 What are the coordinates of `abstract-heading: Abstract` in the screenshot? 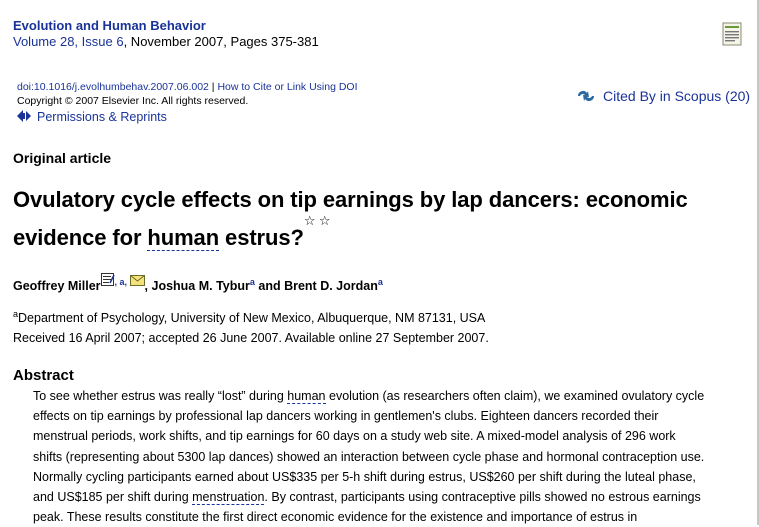 It's located at (43, 375).